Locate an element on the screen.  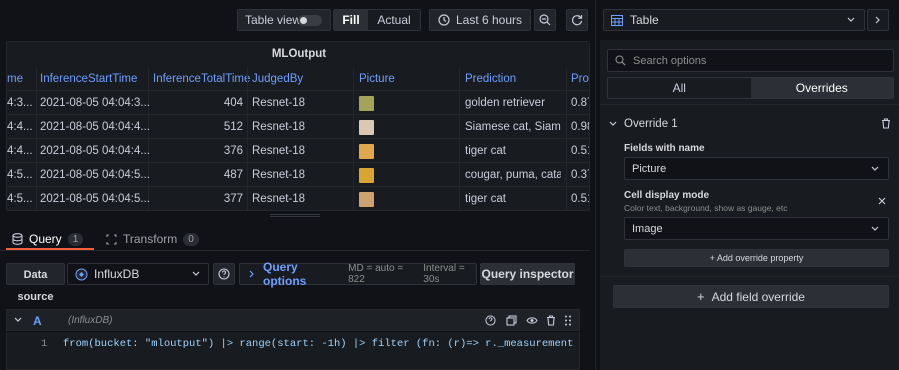
fields-value: Picture is located at coordinates (649, 168).